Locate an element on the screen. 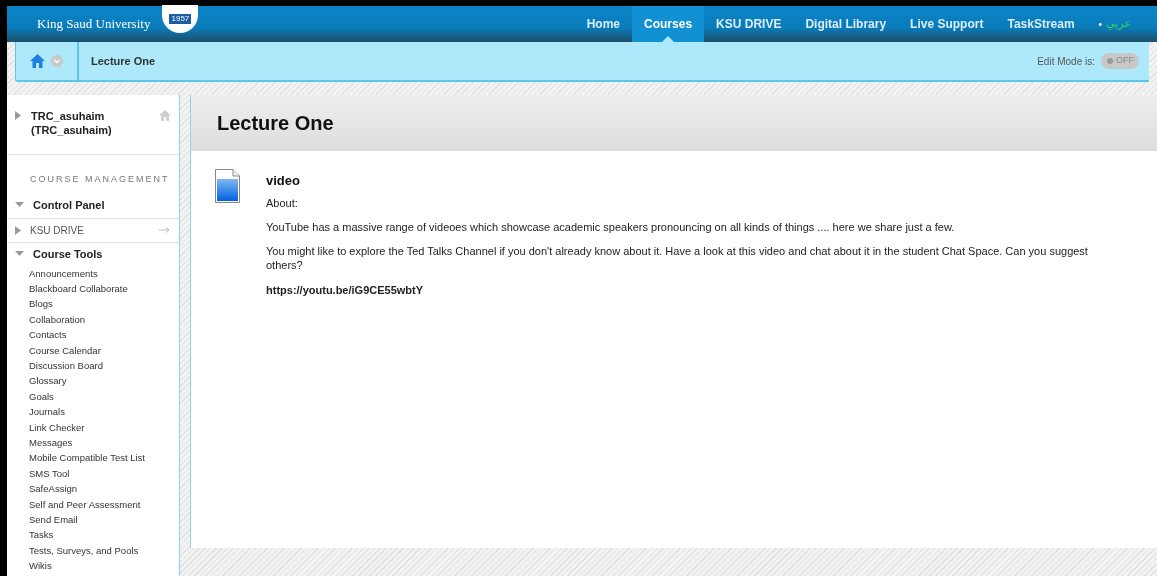 This screenshot has height=576, width=1157. sidebar-item: Tasks is located at coordinates (41, 535).